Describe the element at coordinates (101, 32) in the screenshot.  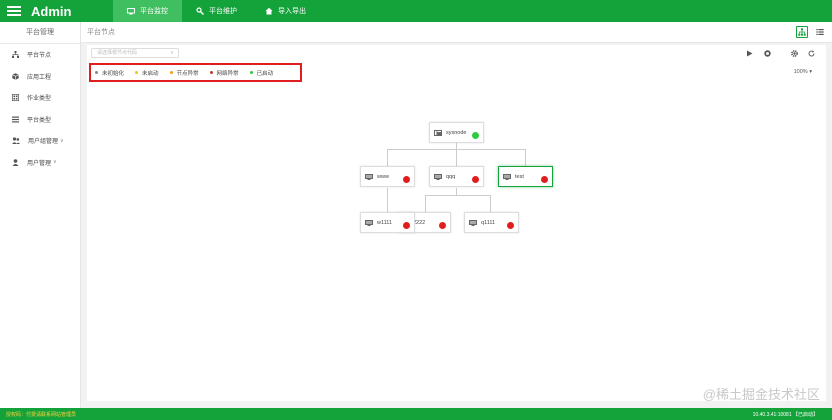
I see `page-title: 平台节点` at that location.